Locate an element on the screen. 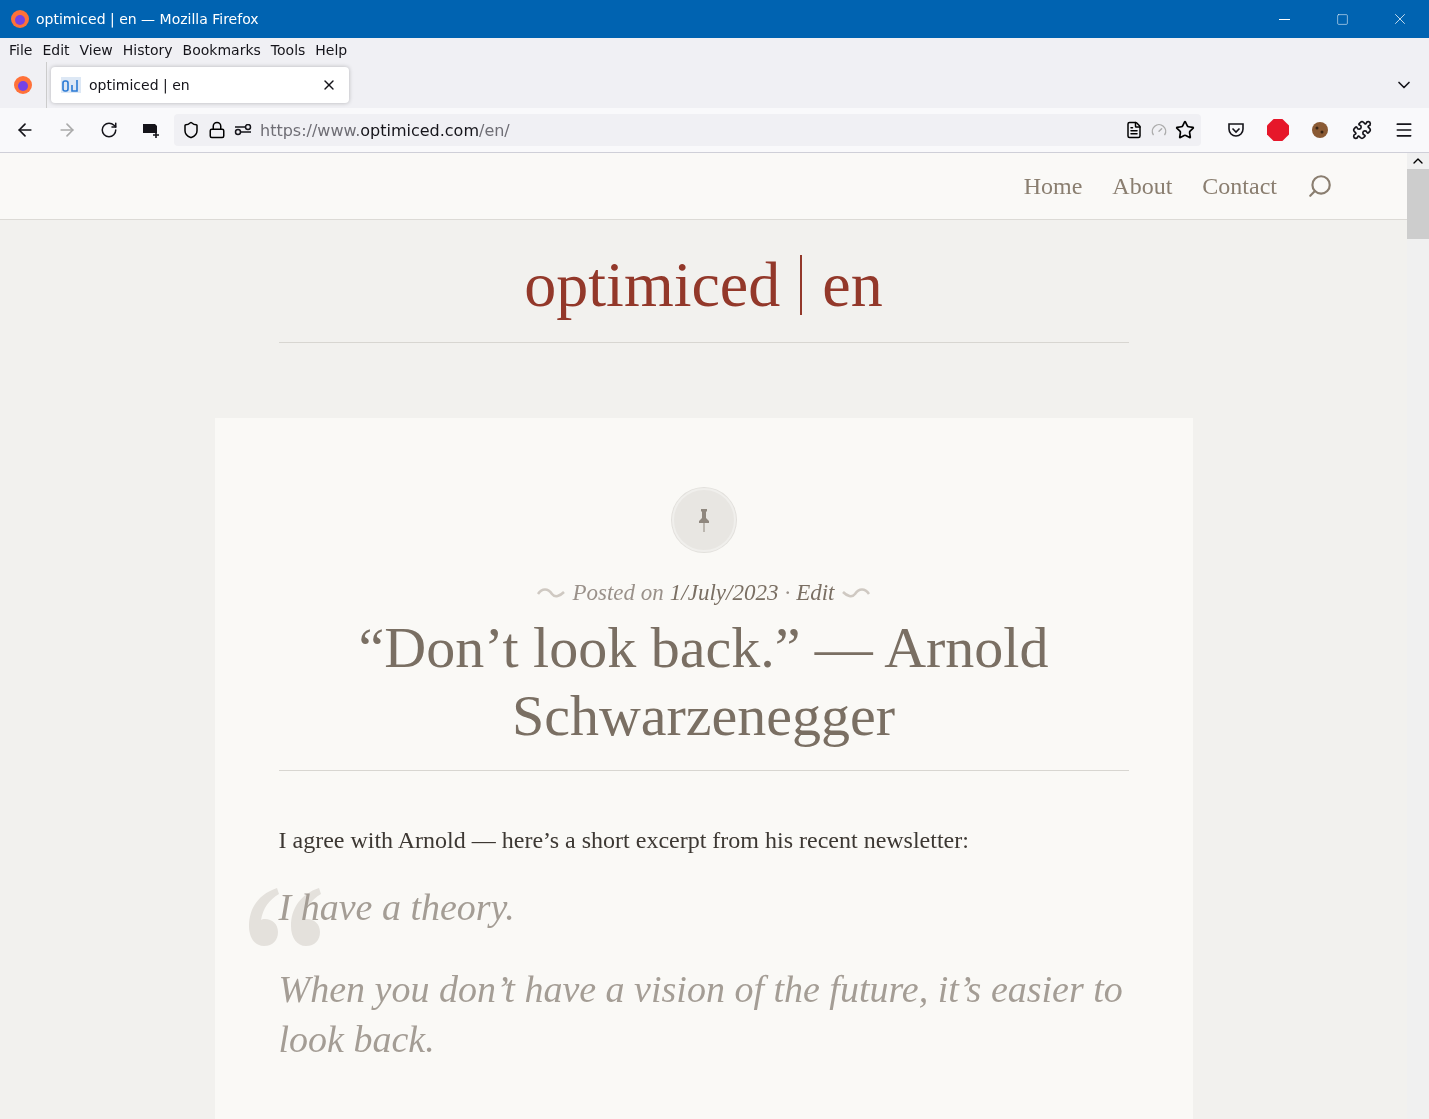  window-title: optimiced | en — Mozilla Firefox is located at coordinates (148, 19).